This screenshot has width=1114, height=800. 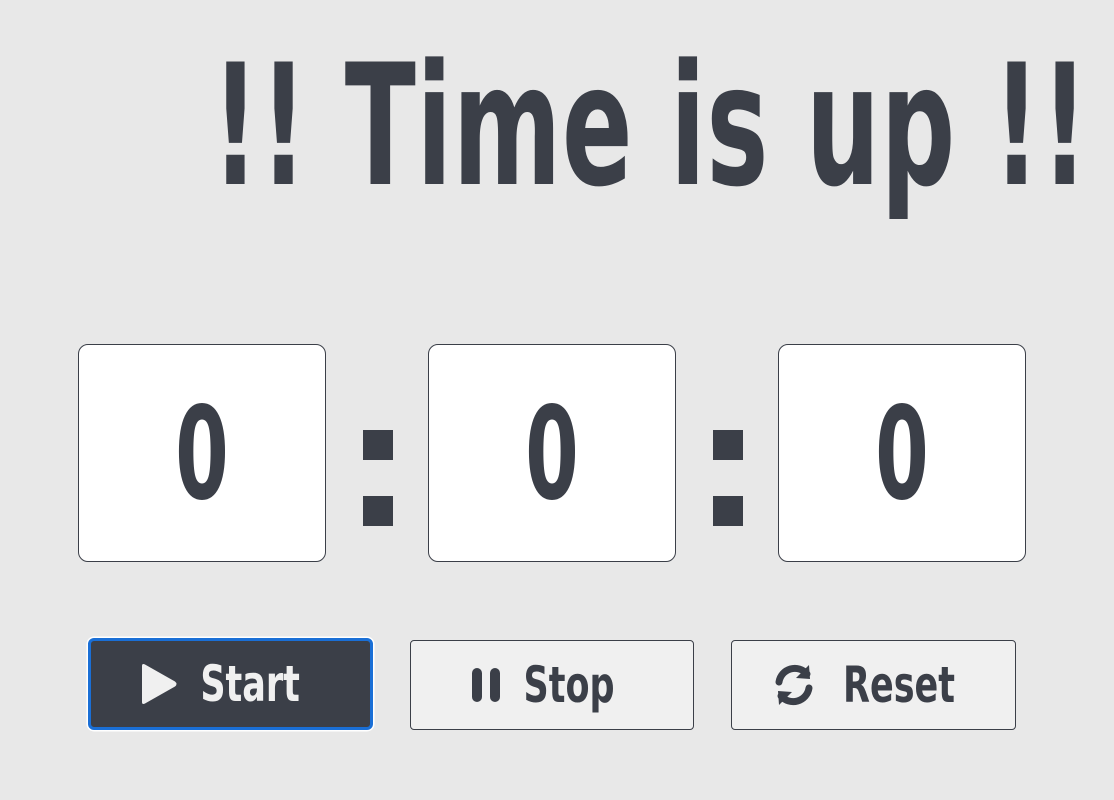 What do you see at coordinates (250, 684) in the screenshot?
I see `start-label: Start` at bounding box center [250, 684].